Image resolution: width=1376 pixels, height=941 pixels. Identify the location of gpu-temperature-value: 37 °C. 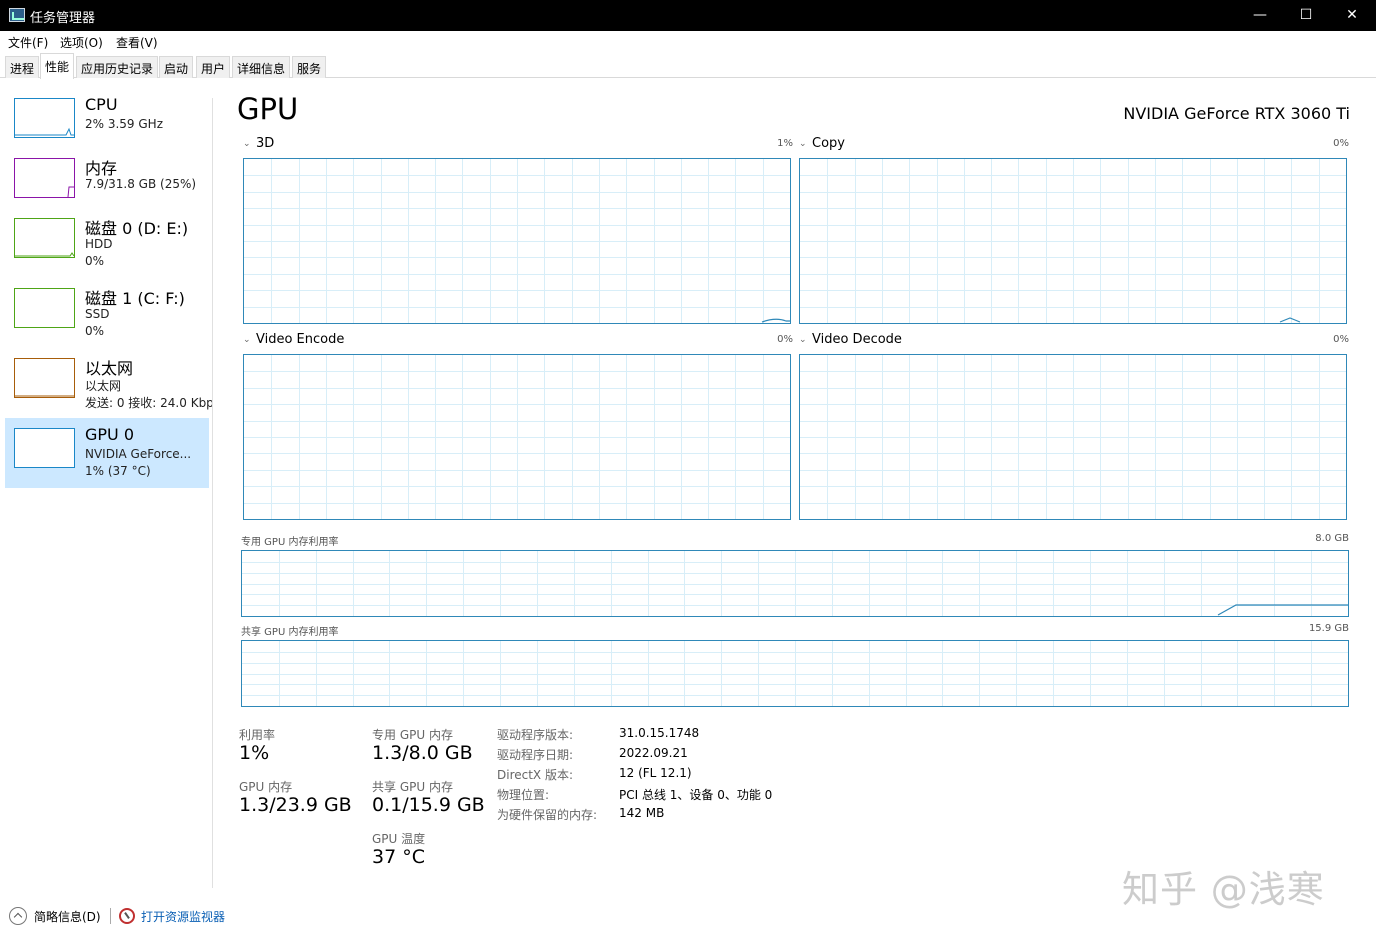
(398, 857).